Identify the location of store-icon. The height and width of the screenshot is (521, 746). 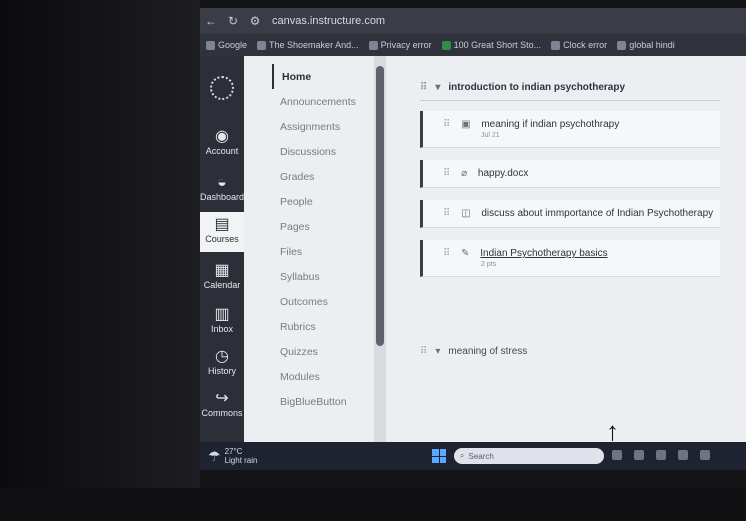
(661, 455).